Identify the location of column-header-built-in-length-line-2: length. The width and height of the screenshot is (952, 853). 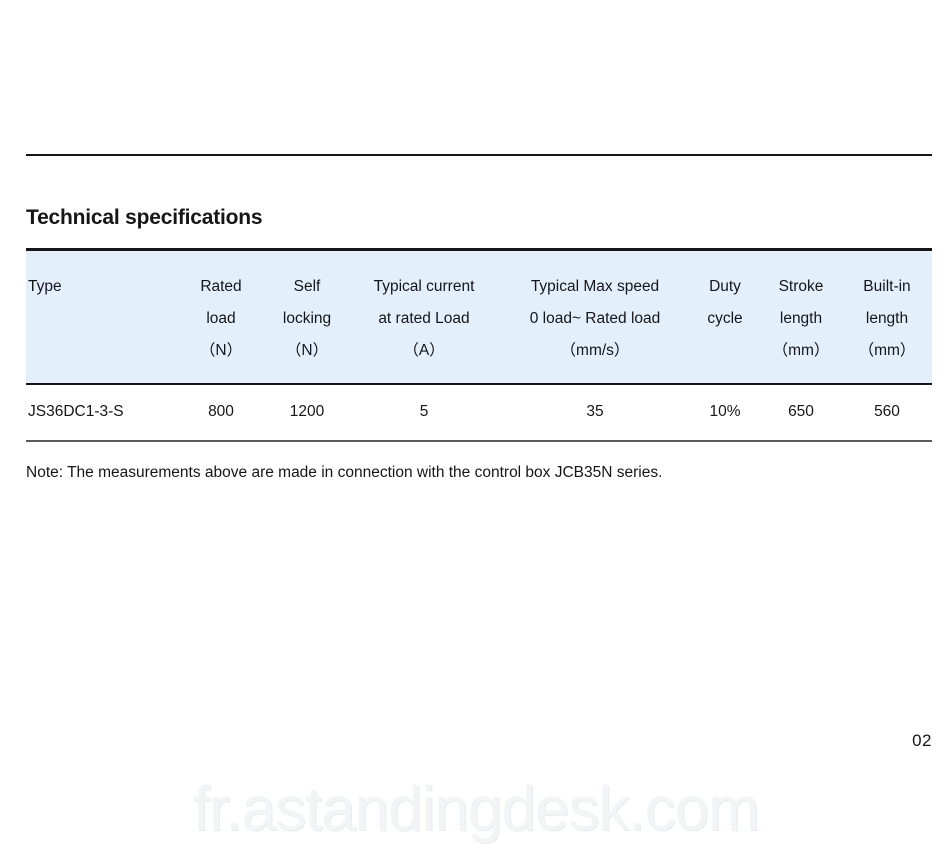
(887, 318).